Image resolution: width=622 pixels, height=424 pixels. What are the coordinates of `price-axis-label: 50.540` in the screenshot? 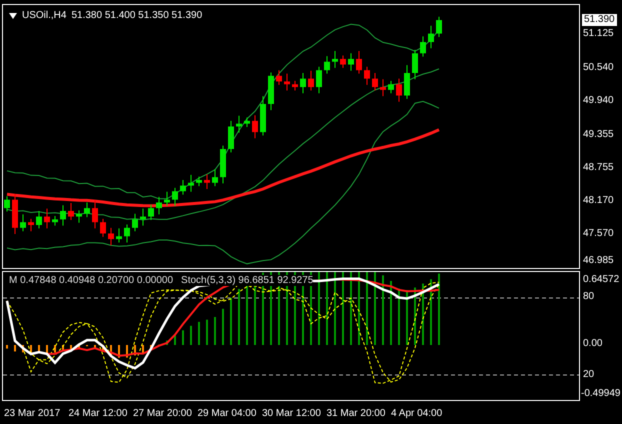 It's located at (598, 68).